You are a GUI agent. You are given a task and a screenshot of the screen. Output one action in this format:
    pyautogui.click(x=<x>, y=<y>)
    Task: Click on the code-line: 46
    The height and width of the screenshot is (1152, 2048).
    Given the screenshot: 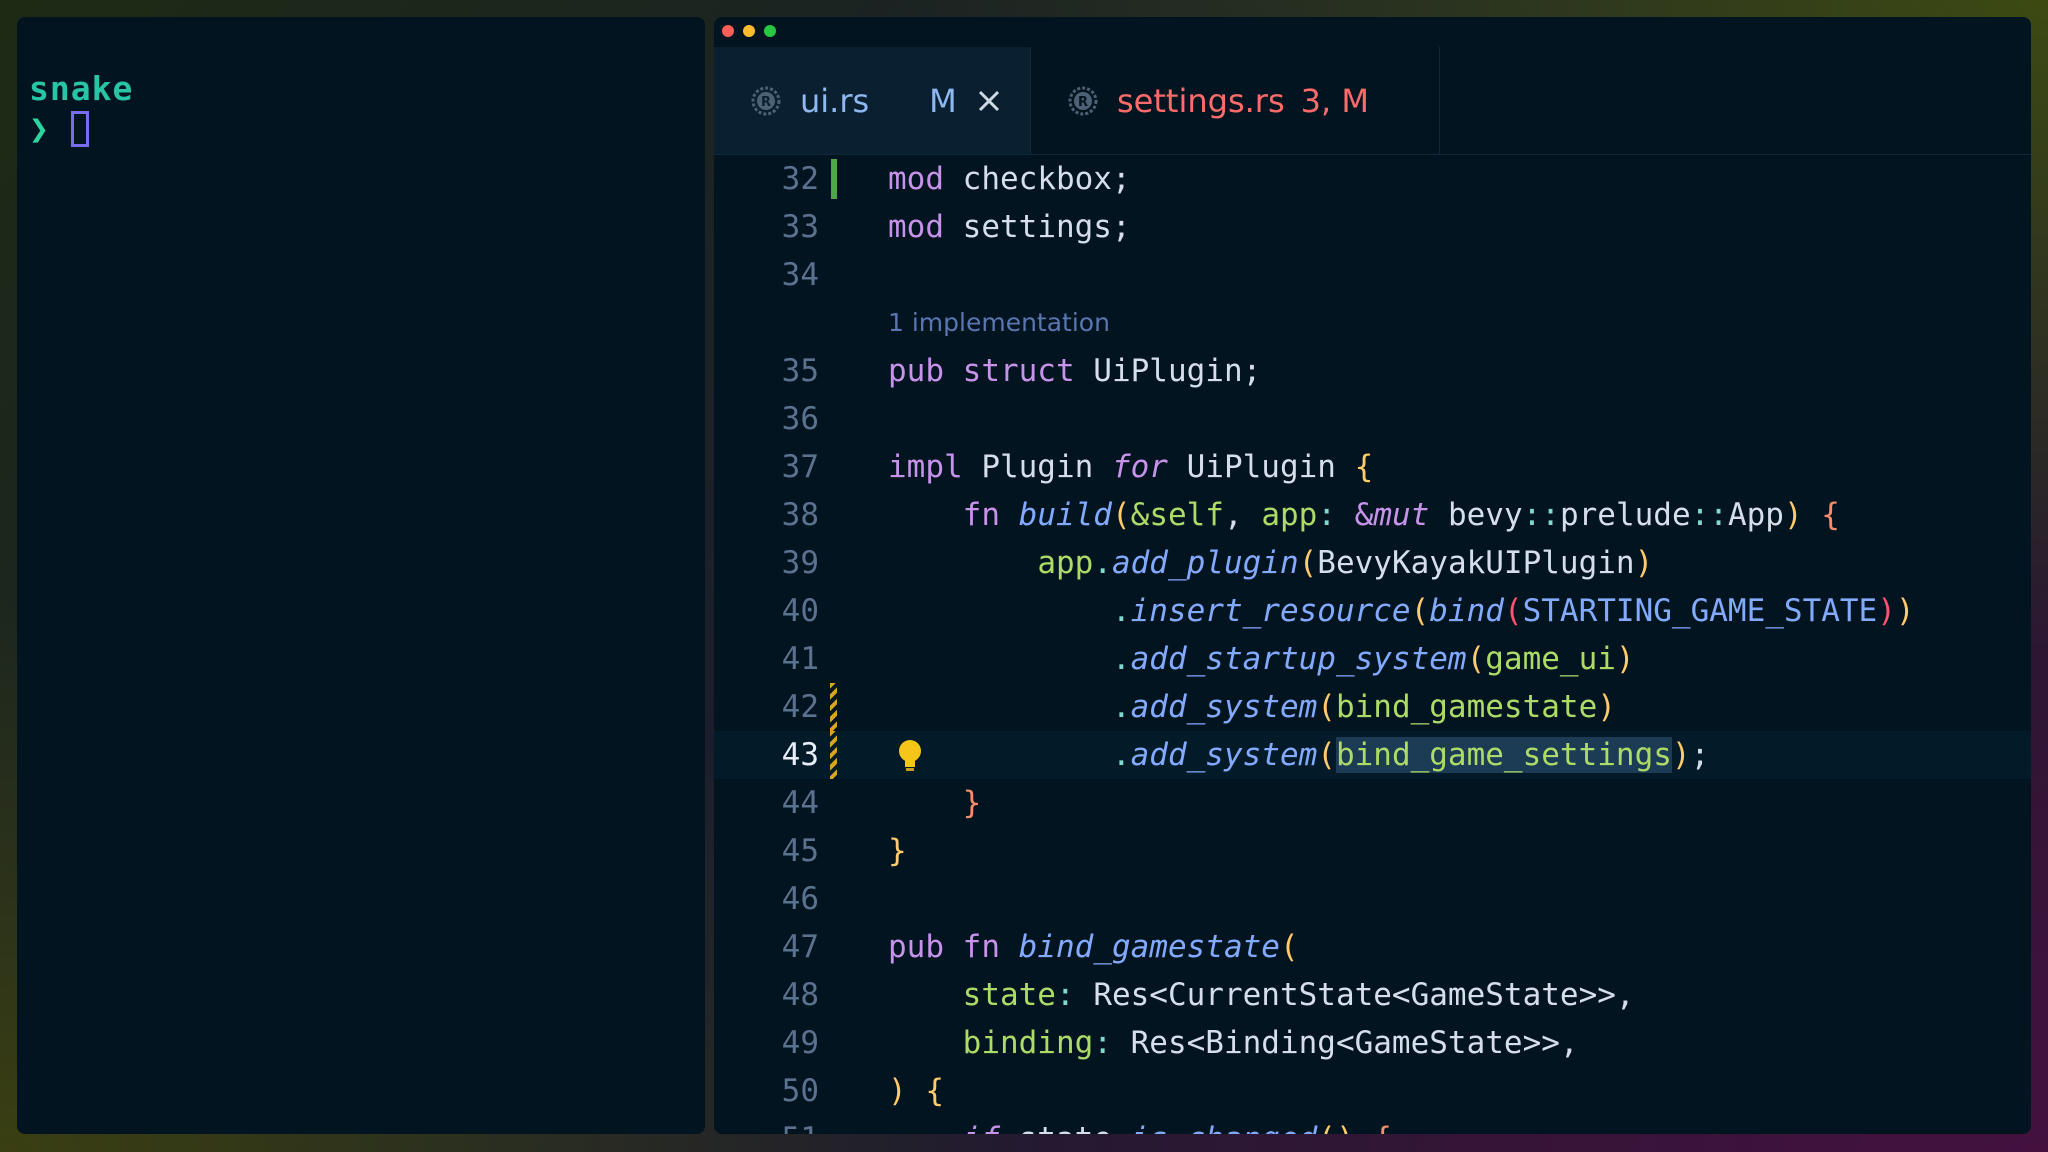 What is the action you would take?
    pyautogui.click(x=1372, y=899)
    